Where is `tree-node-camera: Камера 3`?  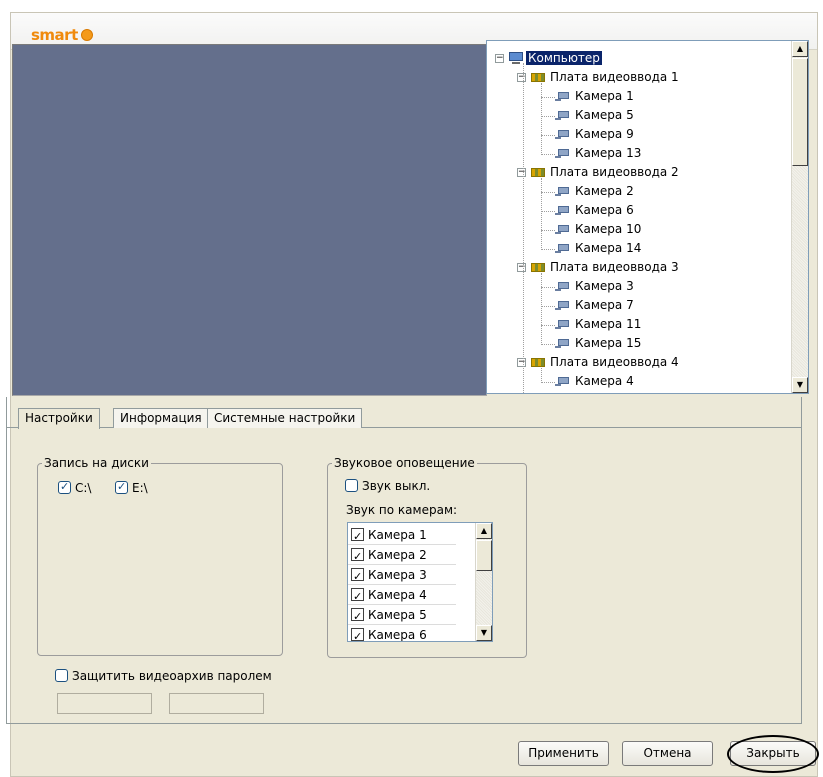
tree-node-camera: Камера 3 is located at coordinates (595, 286).